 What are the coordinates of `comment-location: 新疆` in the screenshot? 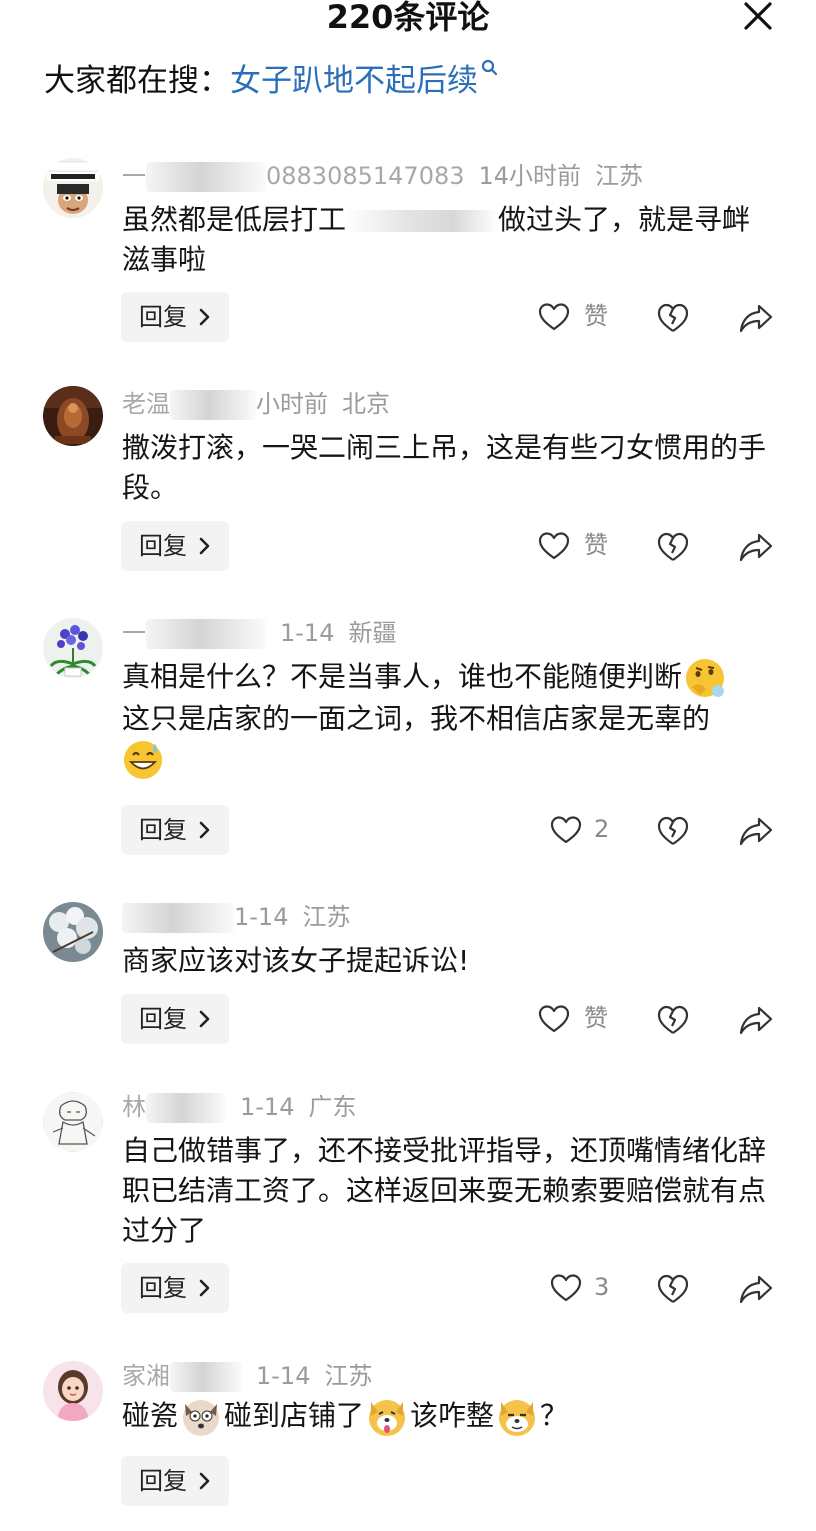 It's located at (372, 633).